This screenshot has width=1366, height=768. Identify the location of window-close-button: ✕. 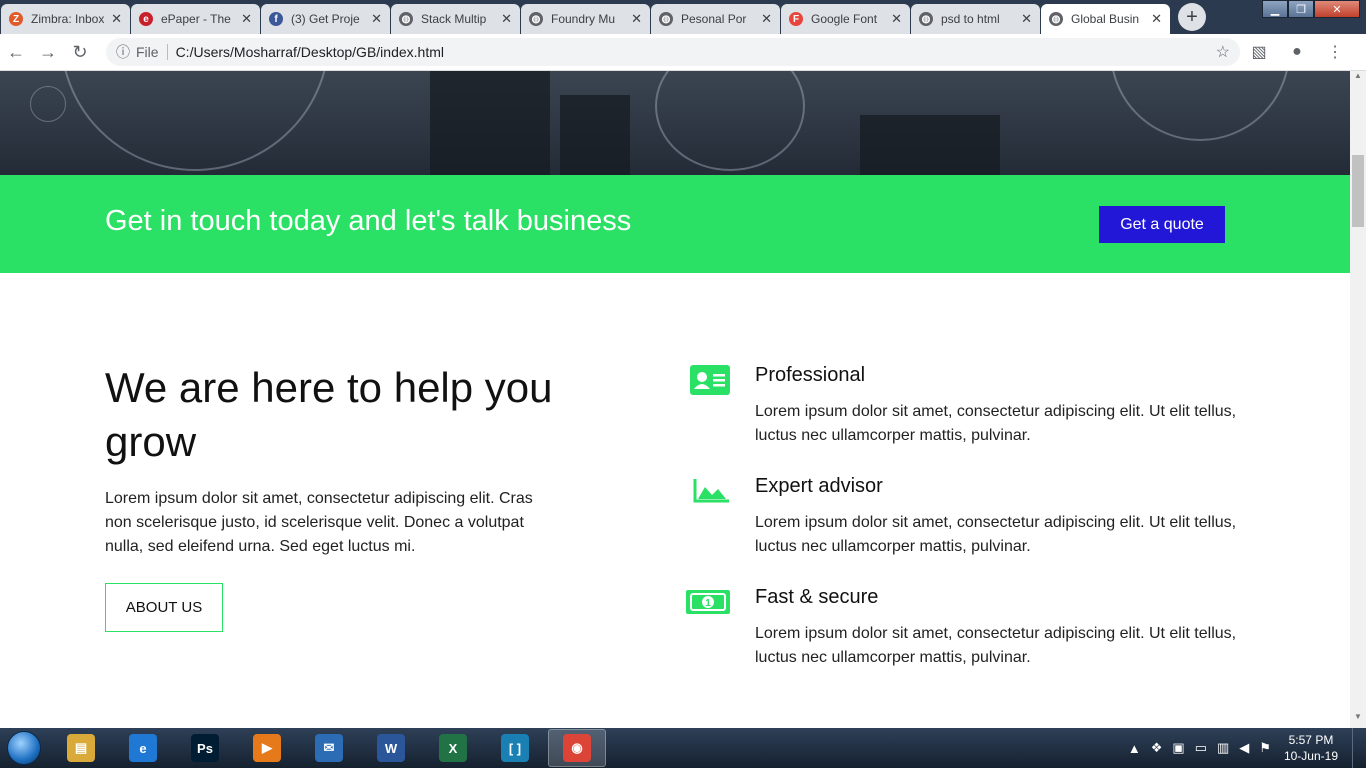
(1337, 9).